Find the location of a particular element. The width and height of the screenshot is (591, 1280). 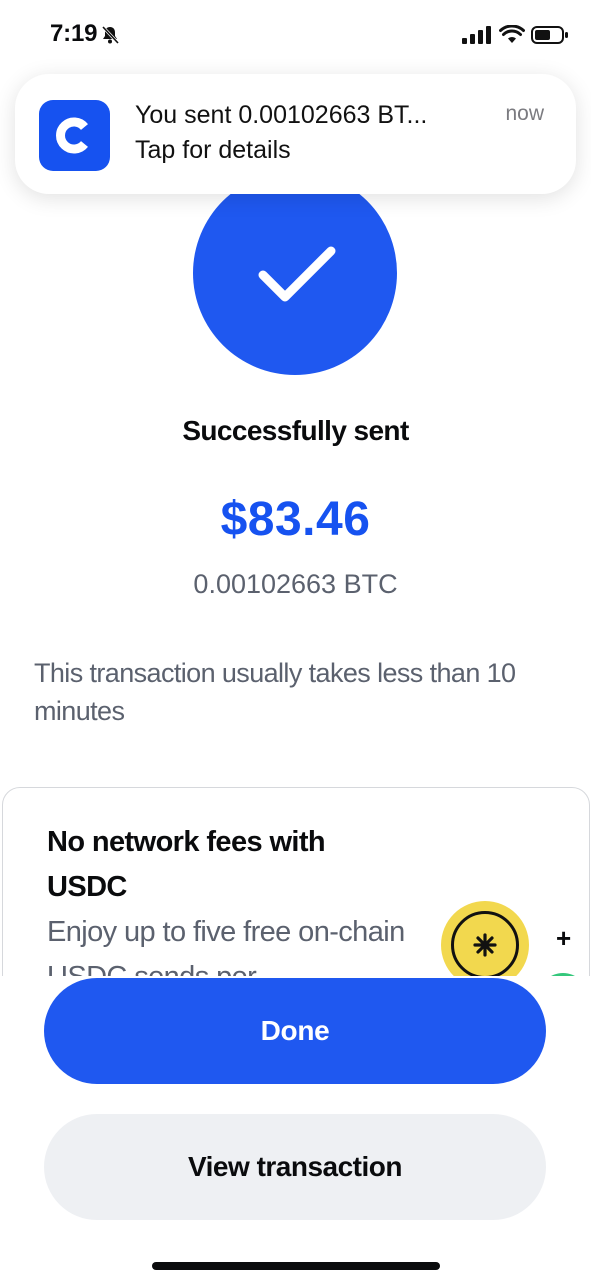

checkmark-icon is located at coordinates (297, 274).